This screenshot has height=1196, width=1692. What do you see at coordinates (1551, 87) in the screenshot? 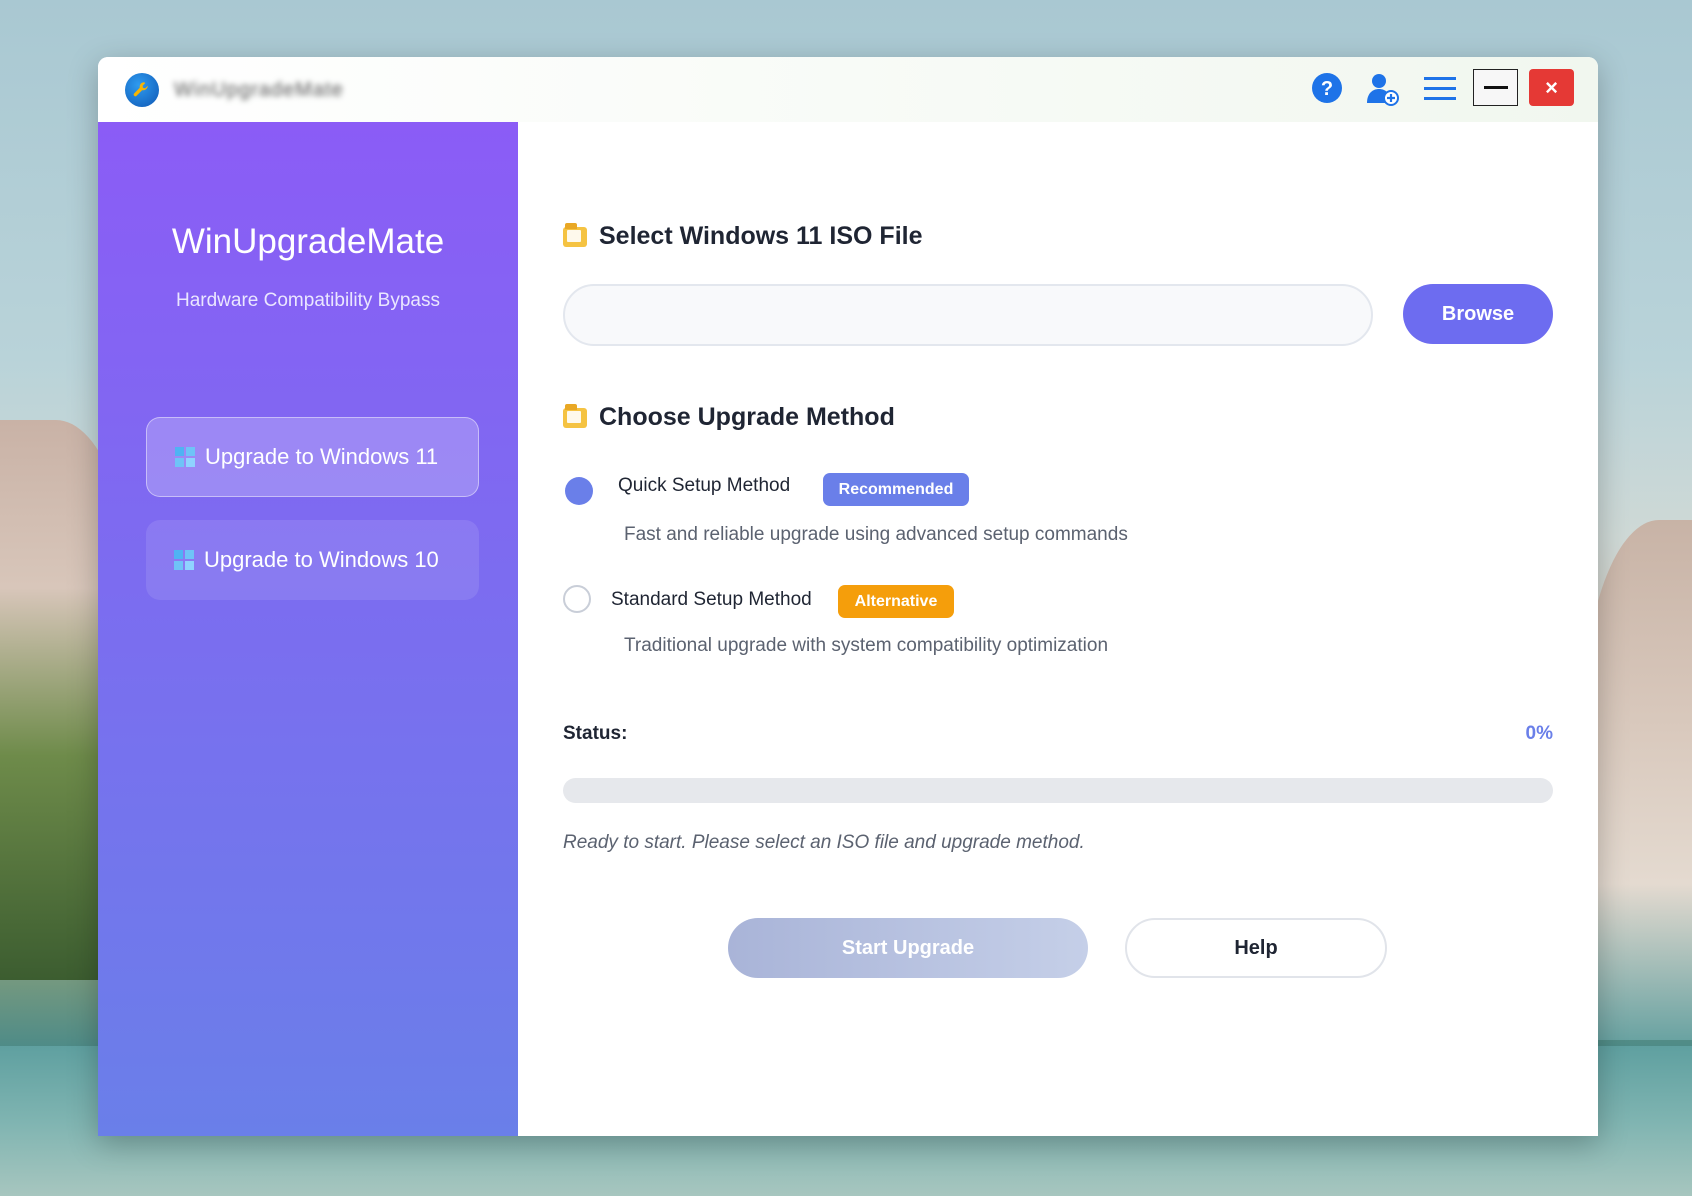
I see `close-icon: ×` at bounding box center [1551, 87].